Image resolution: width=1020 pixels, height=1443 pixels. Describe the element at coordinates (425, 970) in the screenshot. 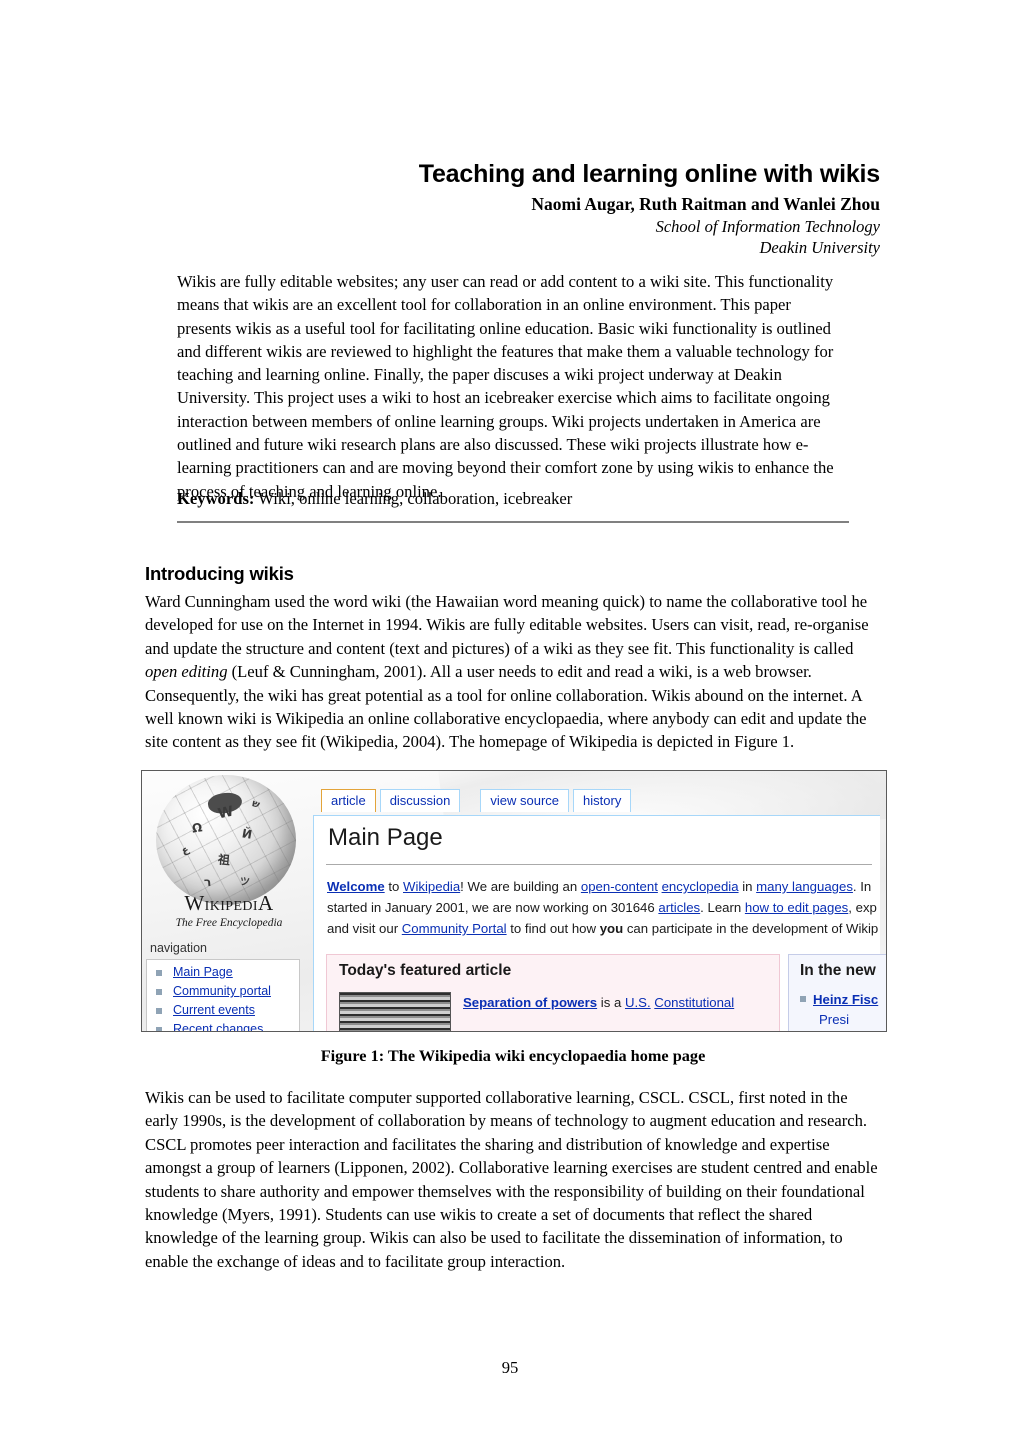

I see `featured-article-heading: Today's featured article` at that location.